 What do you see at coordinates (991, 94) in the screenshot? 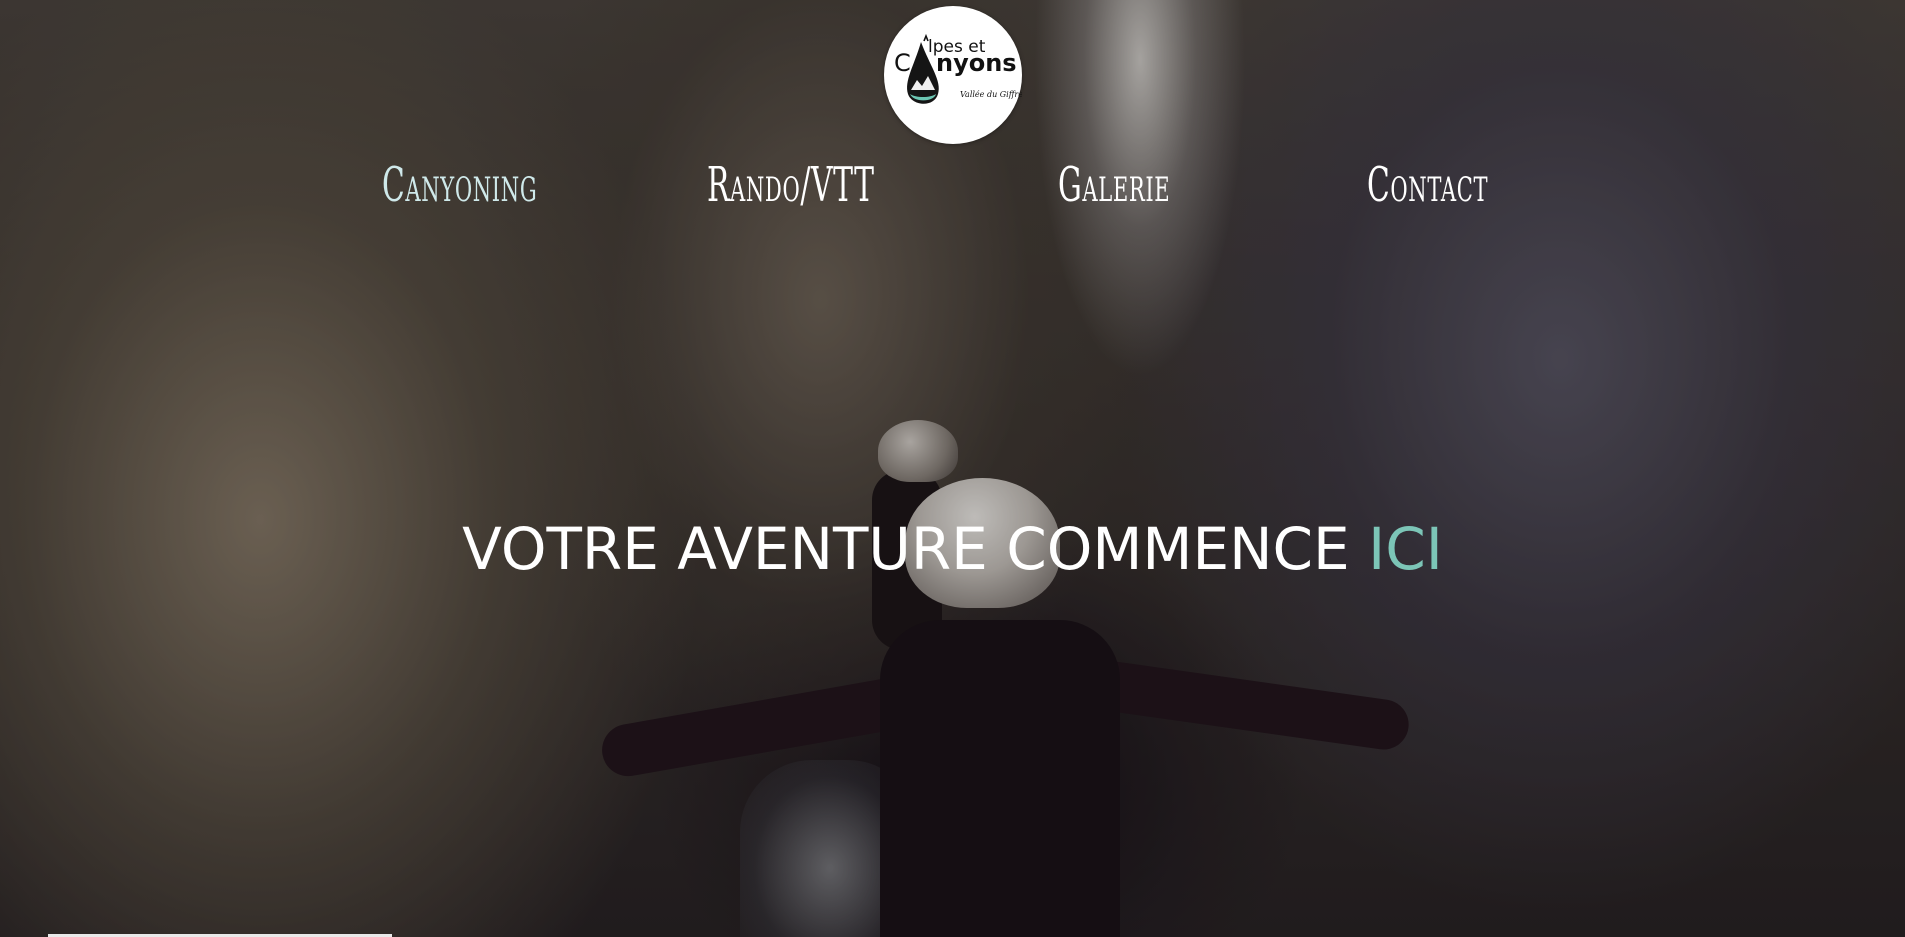
I see `logo-tagline: Vallée du Giffre` at bounding box center [991, 94].